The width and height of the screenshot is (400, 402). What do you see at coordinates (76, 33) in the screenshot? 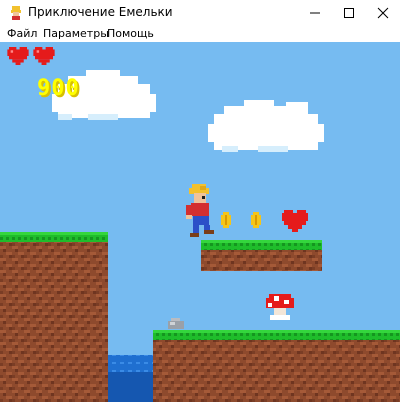
I see `menu-parameters: Параметры` at bounding box center [76, 33].